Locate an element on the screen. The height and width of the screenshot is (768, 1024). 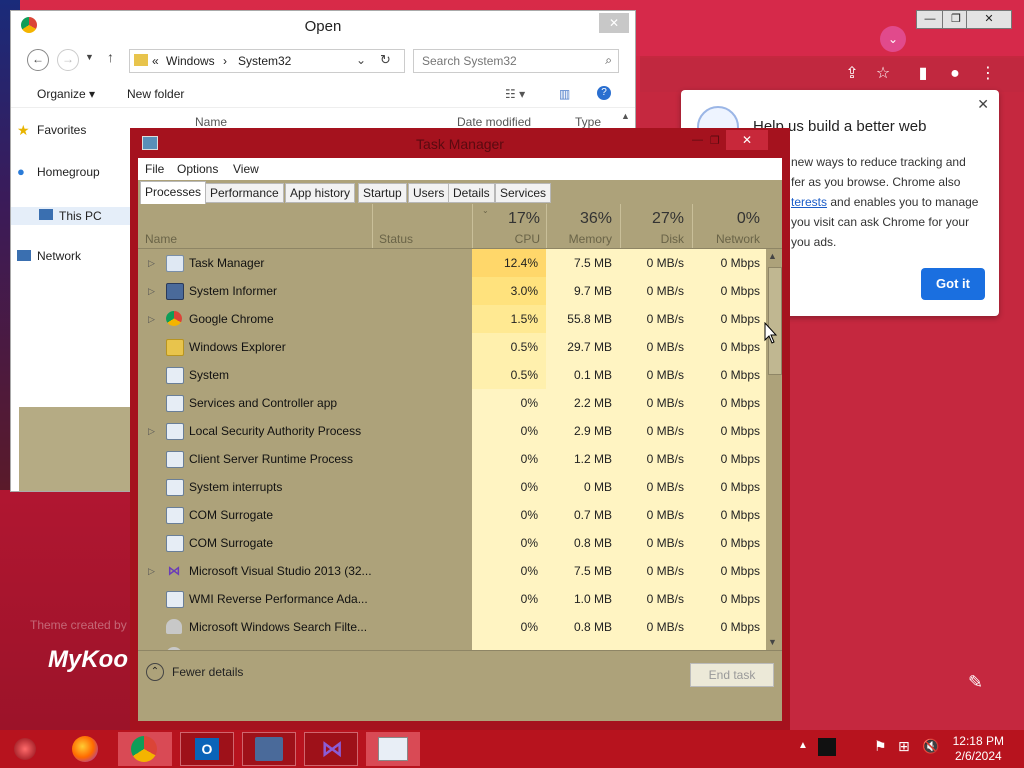
table-row: ▷ Google Chrome 1.5% 55.8 MB 0 MB/s 0 Mbps is located at coordinates (452, 319).